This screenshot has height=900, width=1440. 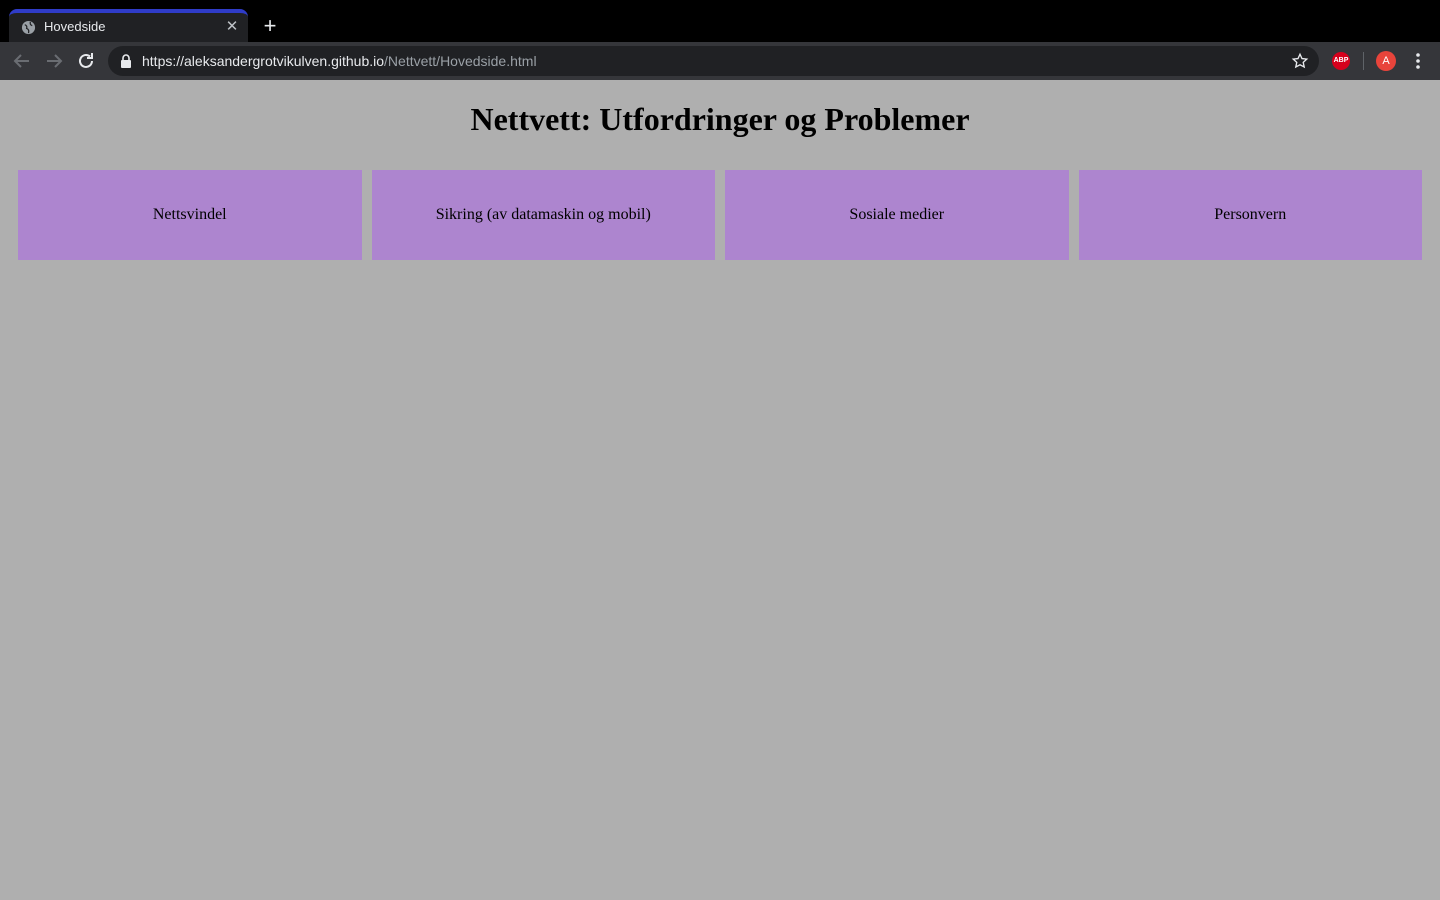 I want to click on tab-title: Hovedside, so click(x=75, y=26).